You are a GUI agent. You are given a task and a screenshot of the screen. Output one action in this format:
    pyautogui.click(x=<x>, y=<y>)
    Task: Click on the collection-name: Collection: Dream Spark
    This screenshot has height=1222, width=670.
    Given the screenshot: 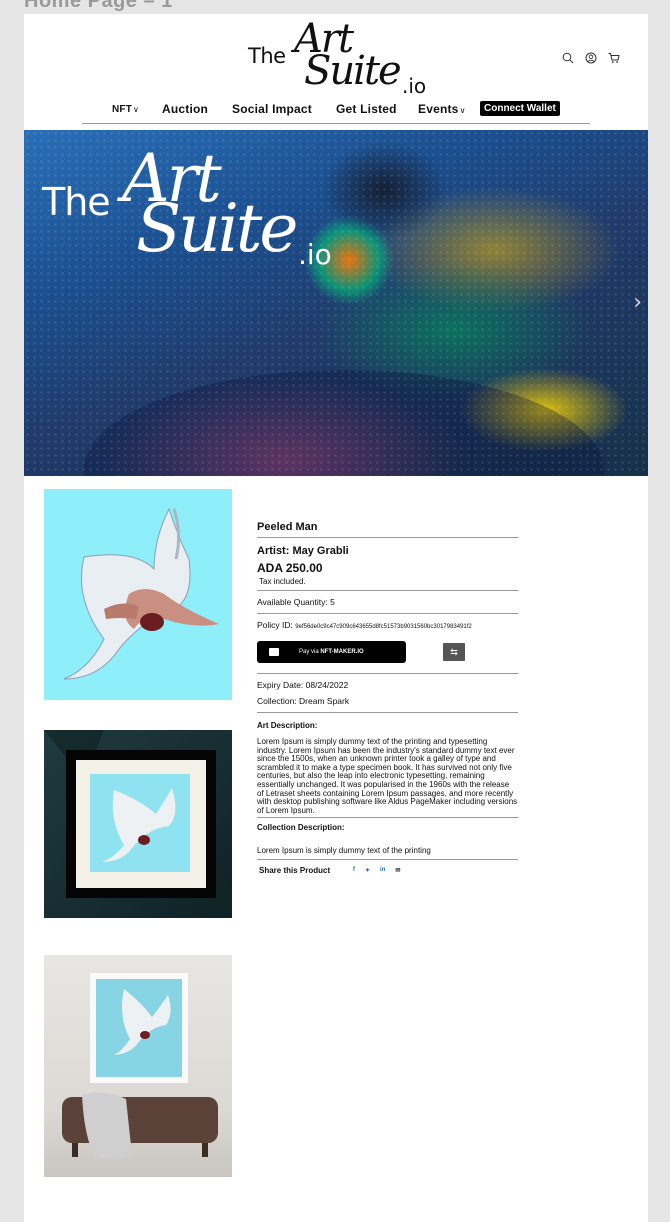 What is the action you would take?
    pyautogui.click(x=387, y=704)
    